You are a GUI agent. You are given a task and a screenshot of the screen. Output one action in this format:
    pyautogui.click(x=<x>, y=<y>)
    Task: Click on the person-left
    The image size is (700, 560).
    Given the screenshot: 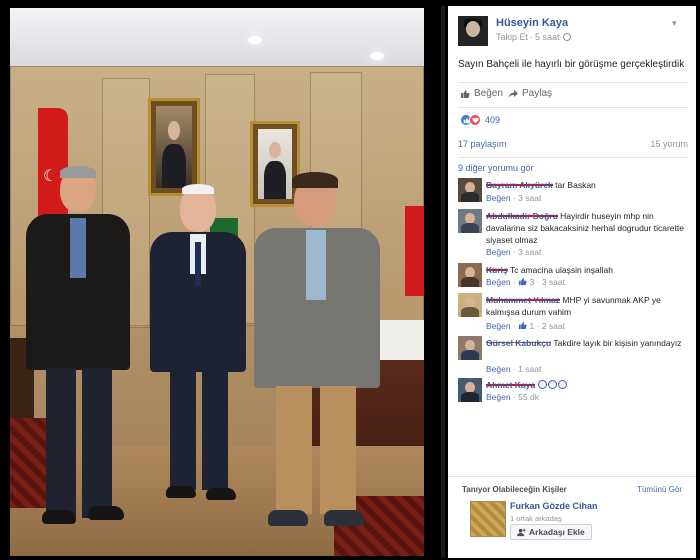 What is the action you would take?
    pyautogui.click(x=78, y=361)
    